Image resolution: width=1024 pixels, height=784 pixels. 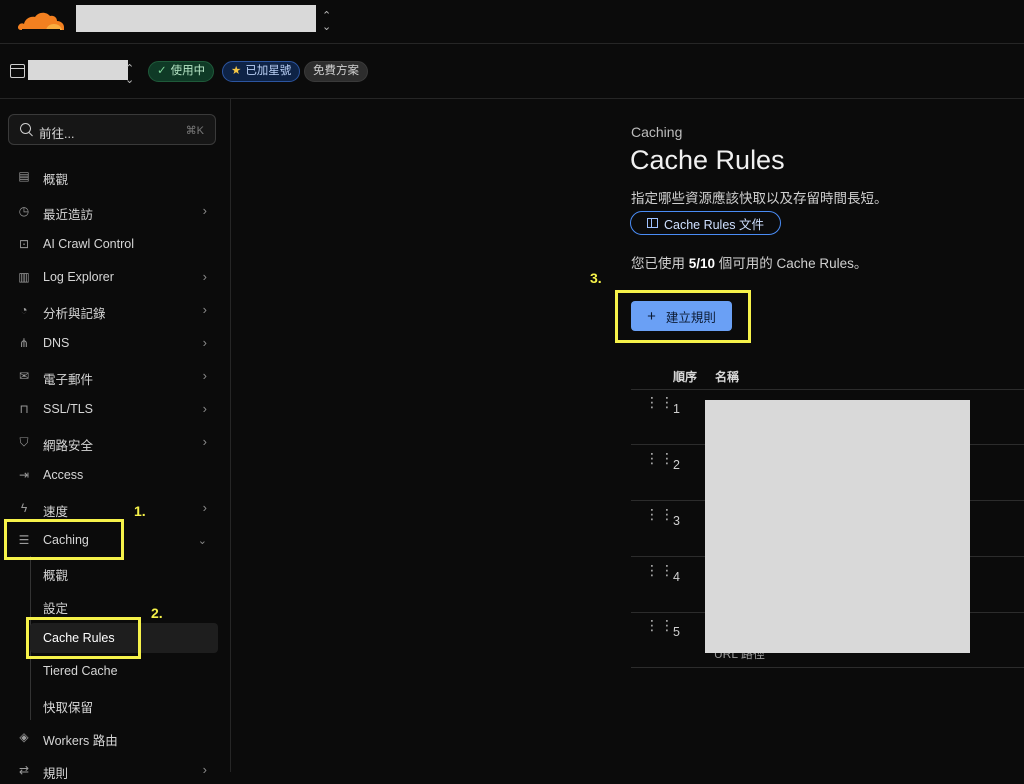 What do you see at coordinates (68, 380) in the screenshot?
I see `sidebar-item-label: 電子郵件` at bounding box center [68, 380].